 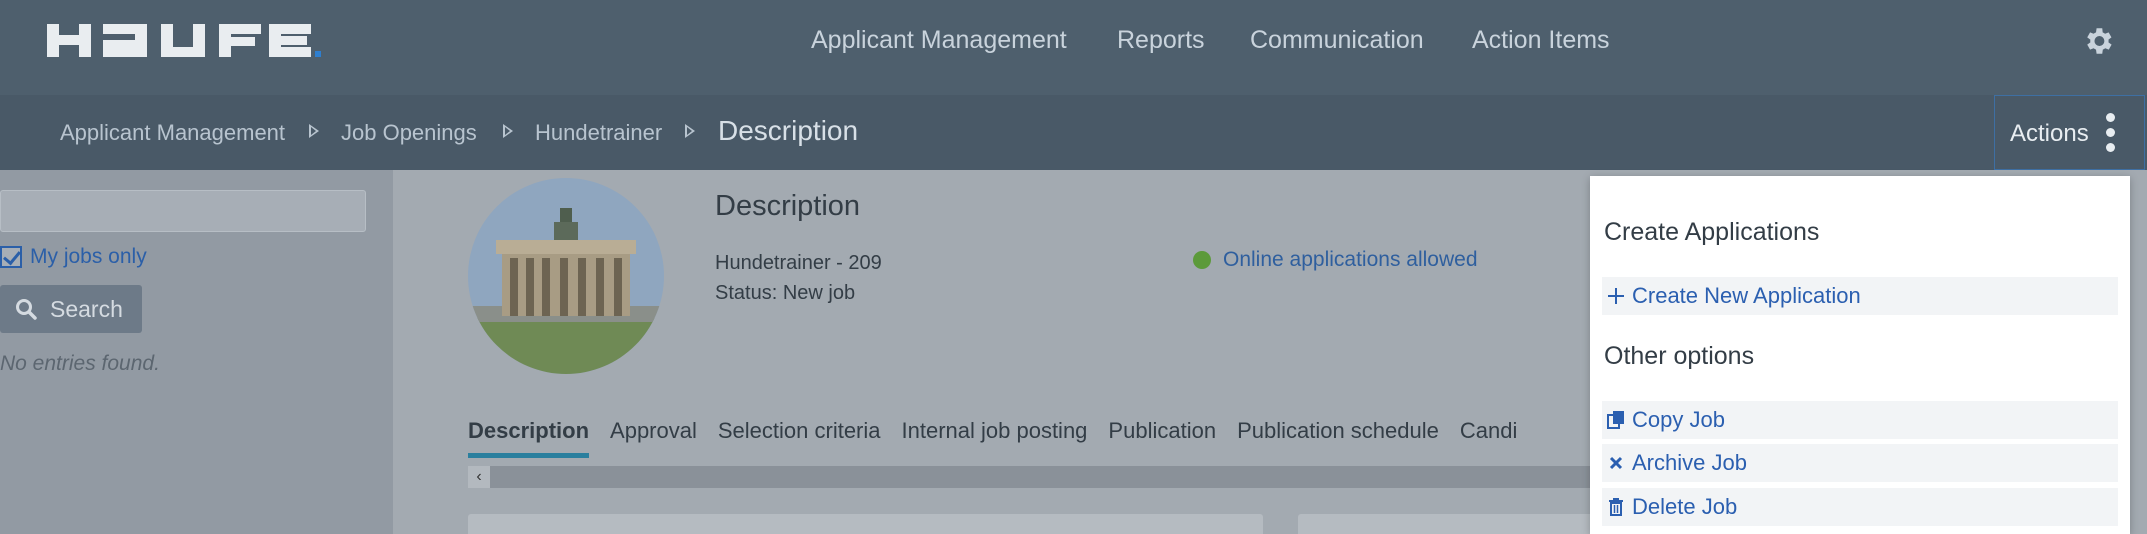 What do you see at coordinates (1350, 259) in the screenshot?
I see `online-applications-label: Online applications allowed` at bounding box center [1350, 259].